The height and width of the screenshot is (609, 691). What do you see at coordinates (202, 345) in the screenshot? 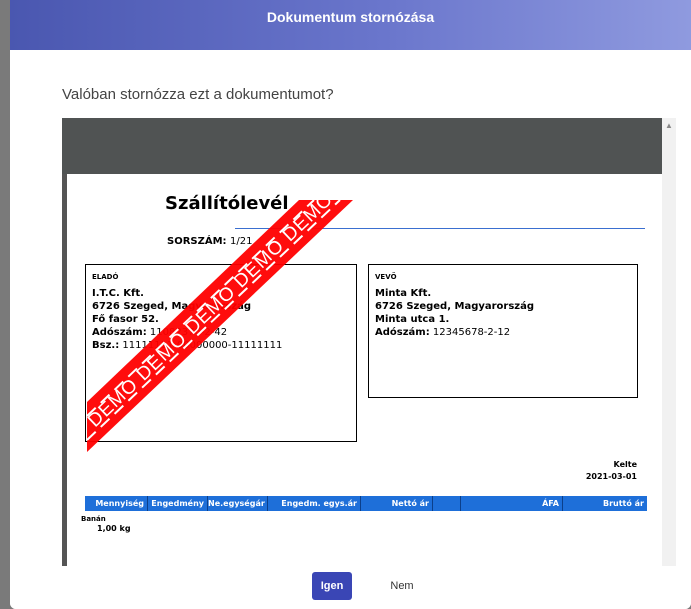
I see `seller-bank-value: 11111111-00000000-11111111` at bounding box center [202, 345].